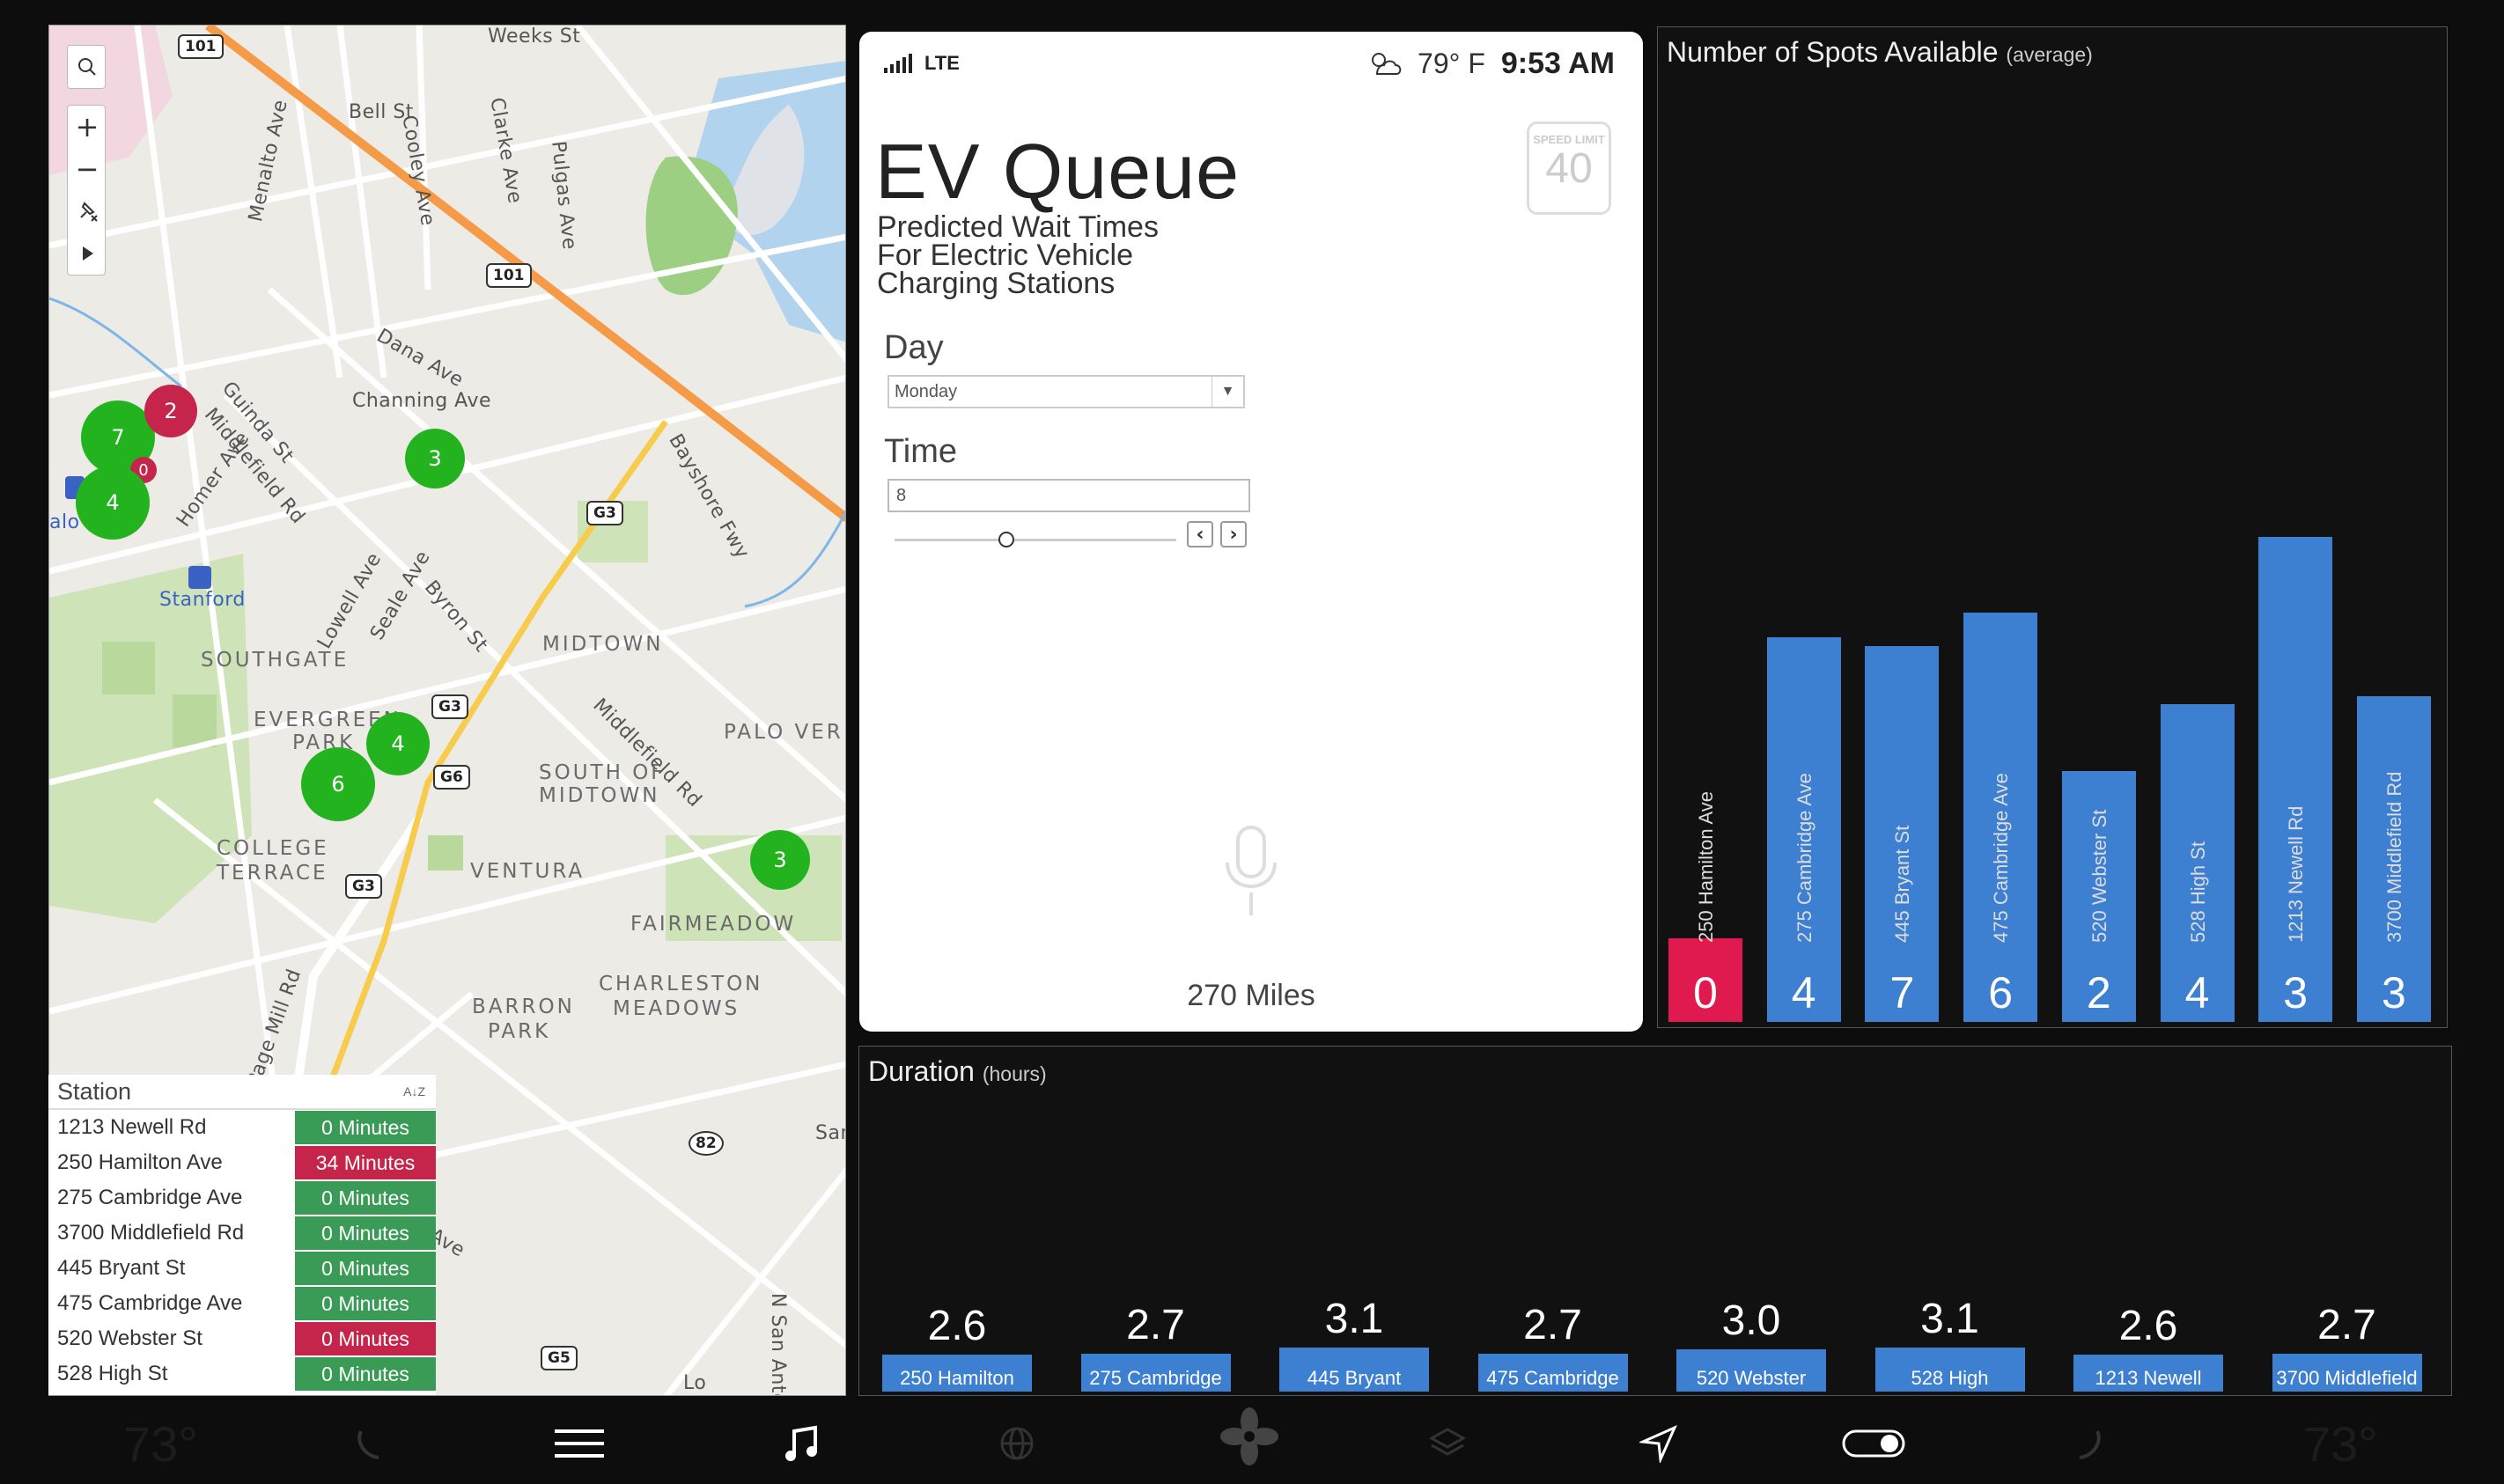  Describe the element at coordinates (1200, 534) in the screenshot. I see `step-back-button: ‹` at that location.